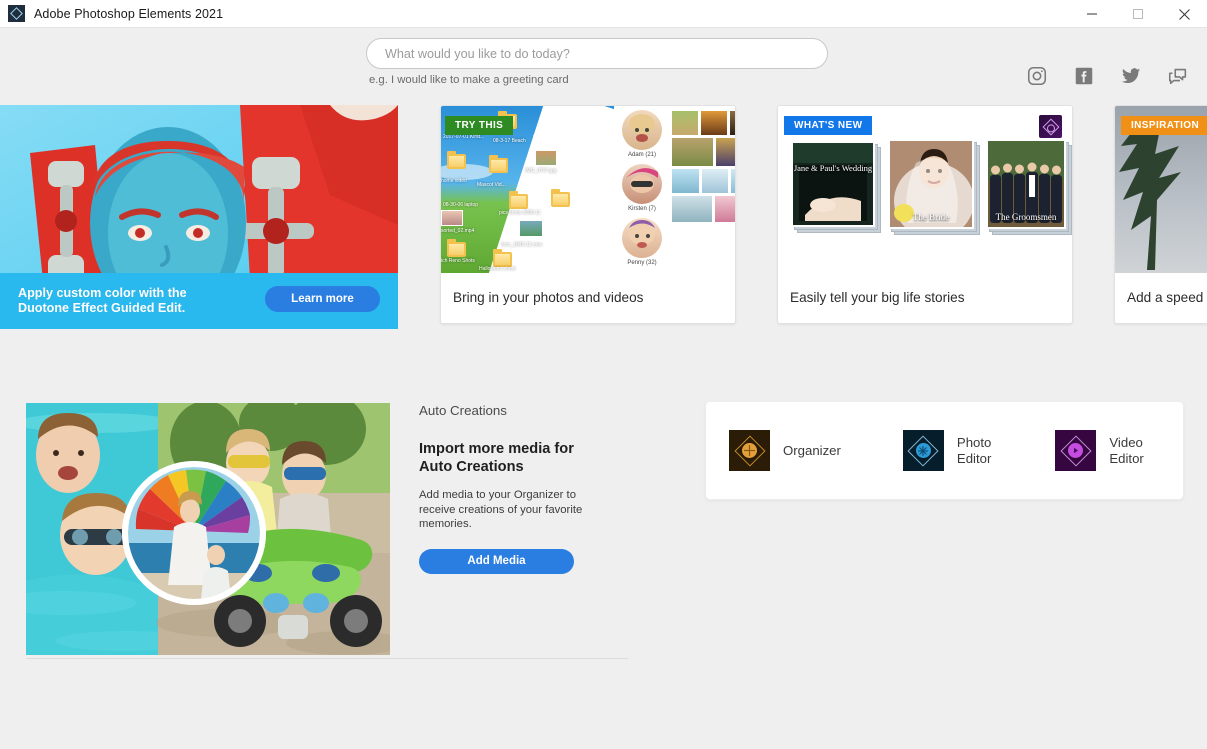 The image size is (1207, 749). What do you see at coordinates (812, 450) in the screenshot?
I see `launcher-label-organizer: Organizer` at bounding box center [812, 450].